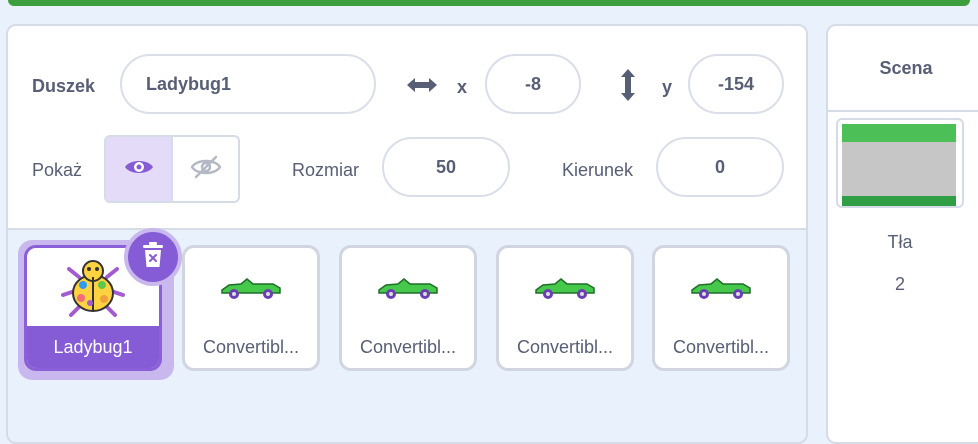  I want to click on delete-sprite-button, so click(153, 257).